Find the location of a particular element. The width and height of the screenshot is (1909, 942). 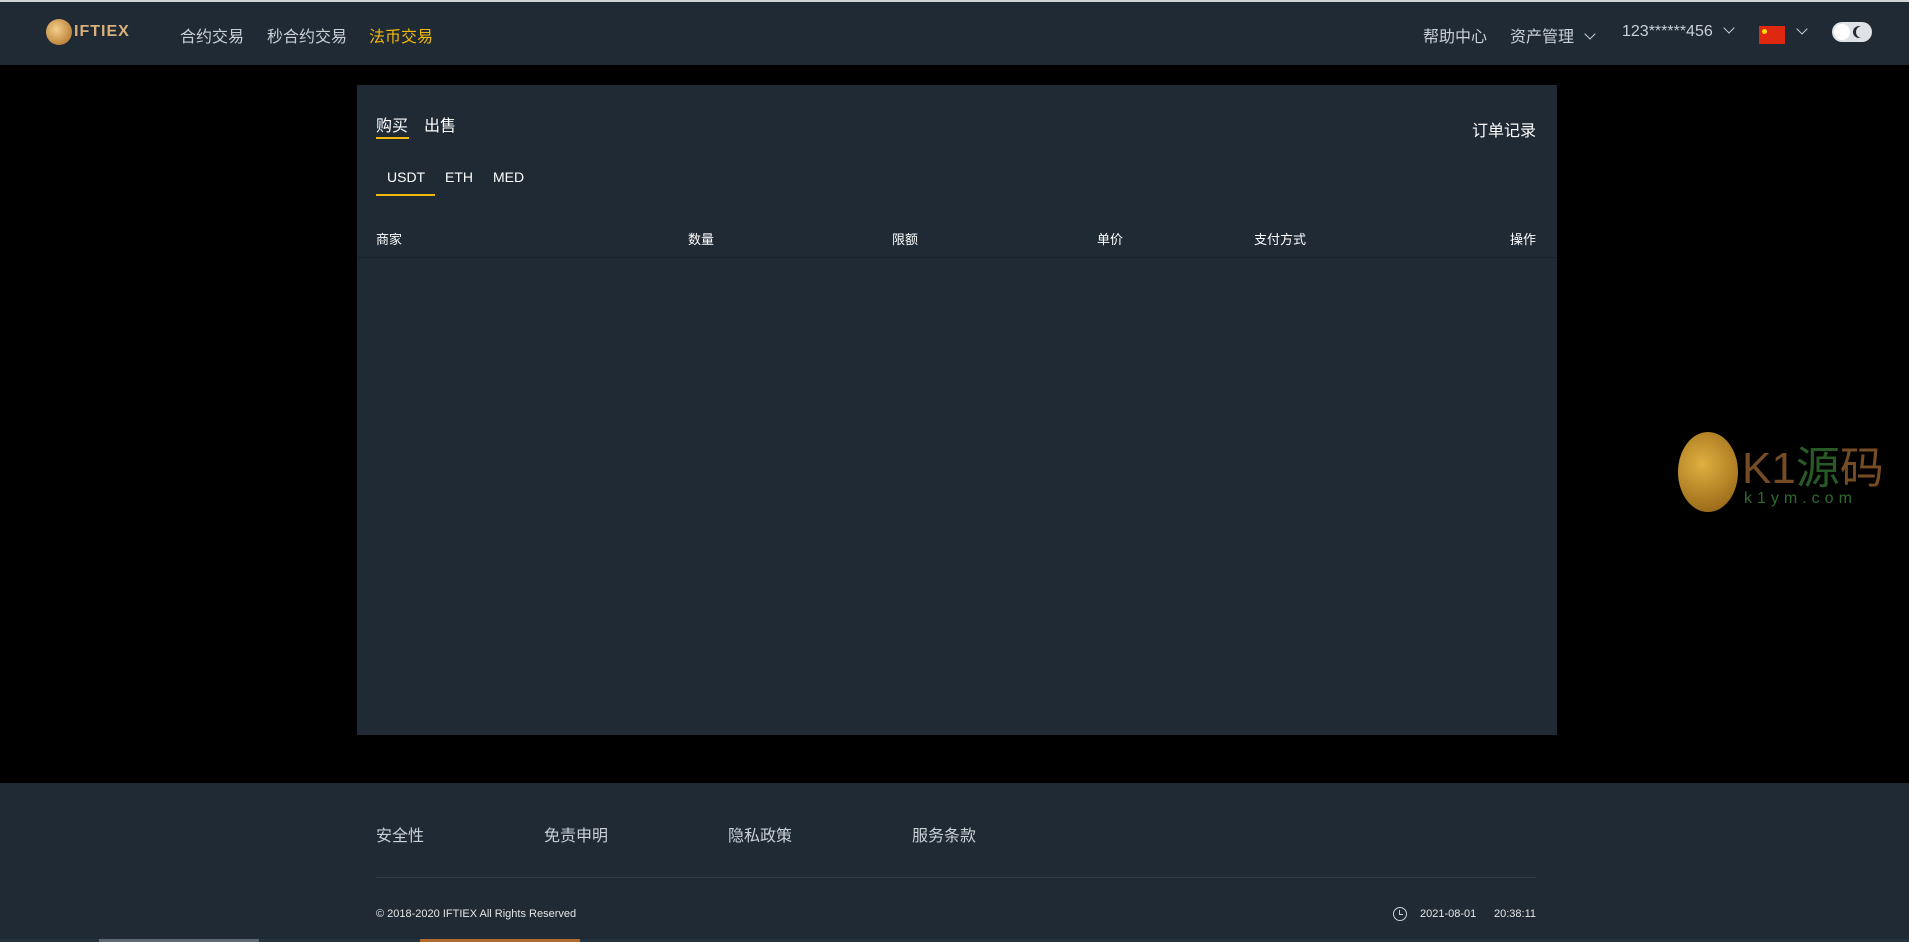

column-action: 操作 is located at coordinates (1522, 239).